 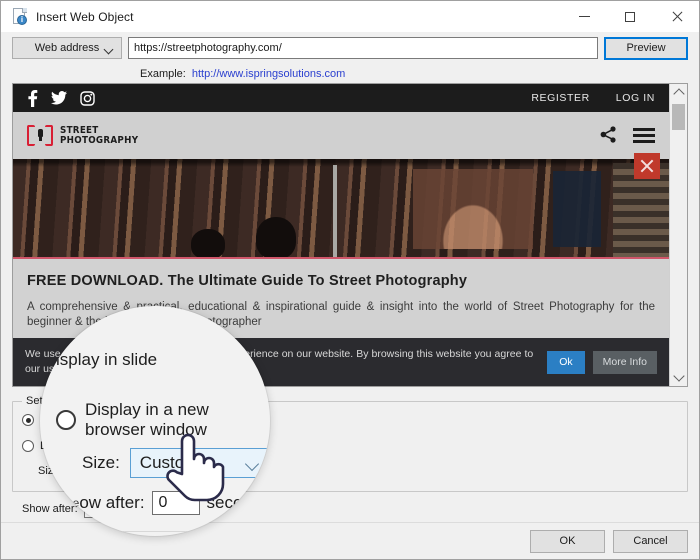 What do you see at coordinates (363, 48) in the screenshot?
I see `url-input: https://streetphotography.com/` at bounding box center [363, 48].